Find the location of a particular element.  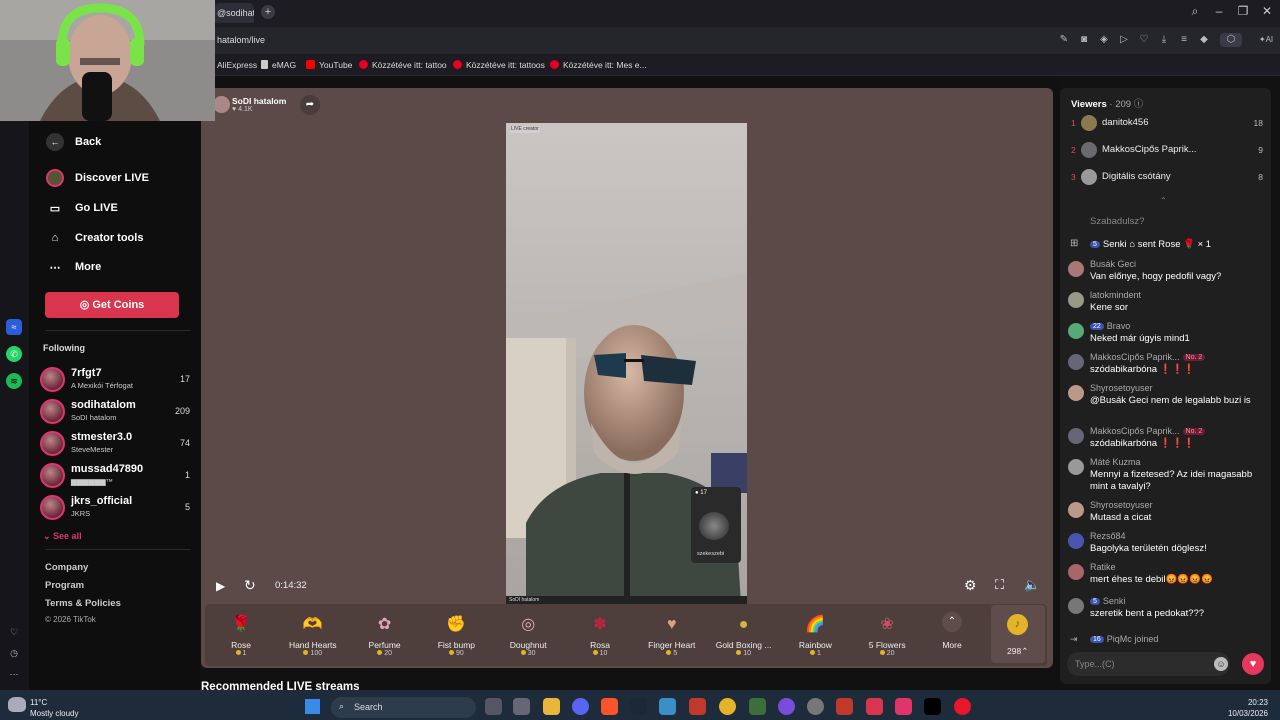

messenger-icon: ≈ is located at coordinates (14, 327).